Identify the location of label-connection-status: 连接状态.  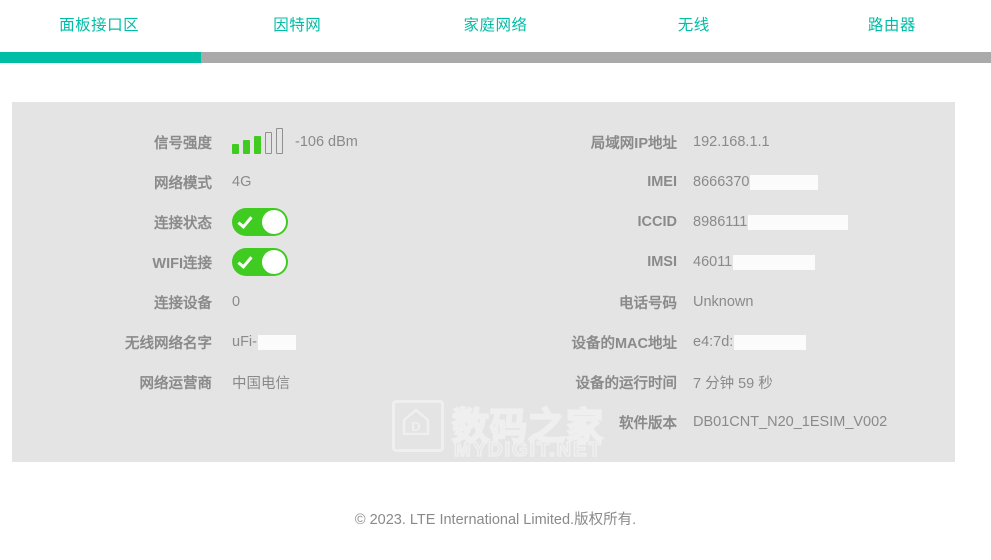
(183, 223).